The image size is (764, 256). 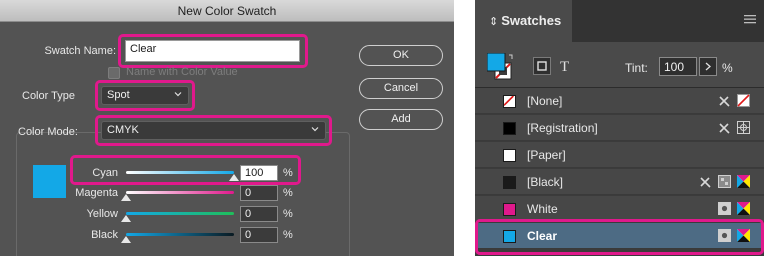 I want to click on swatch-row-black: [Black], so click(x=619, y=182).